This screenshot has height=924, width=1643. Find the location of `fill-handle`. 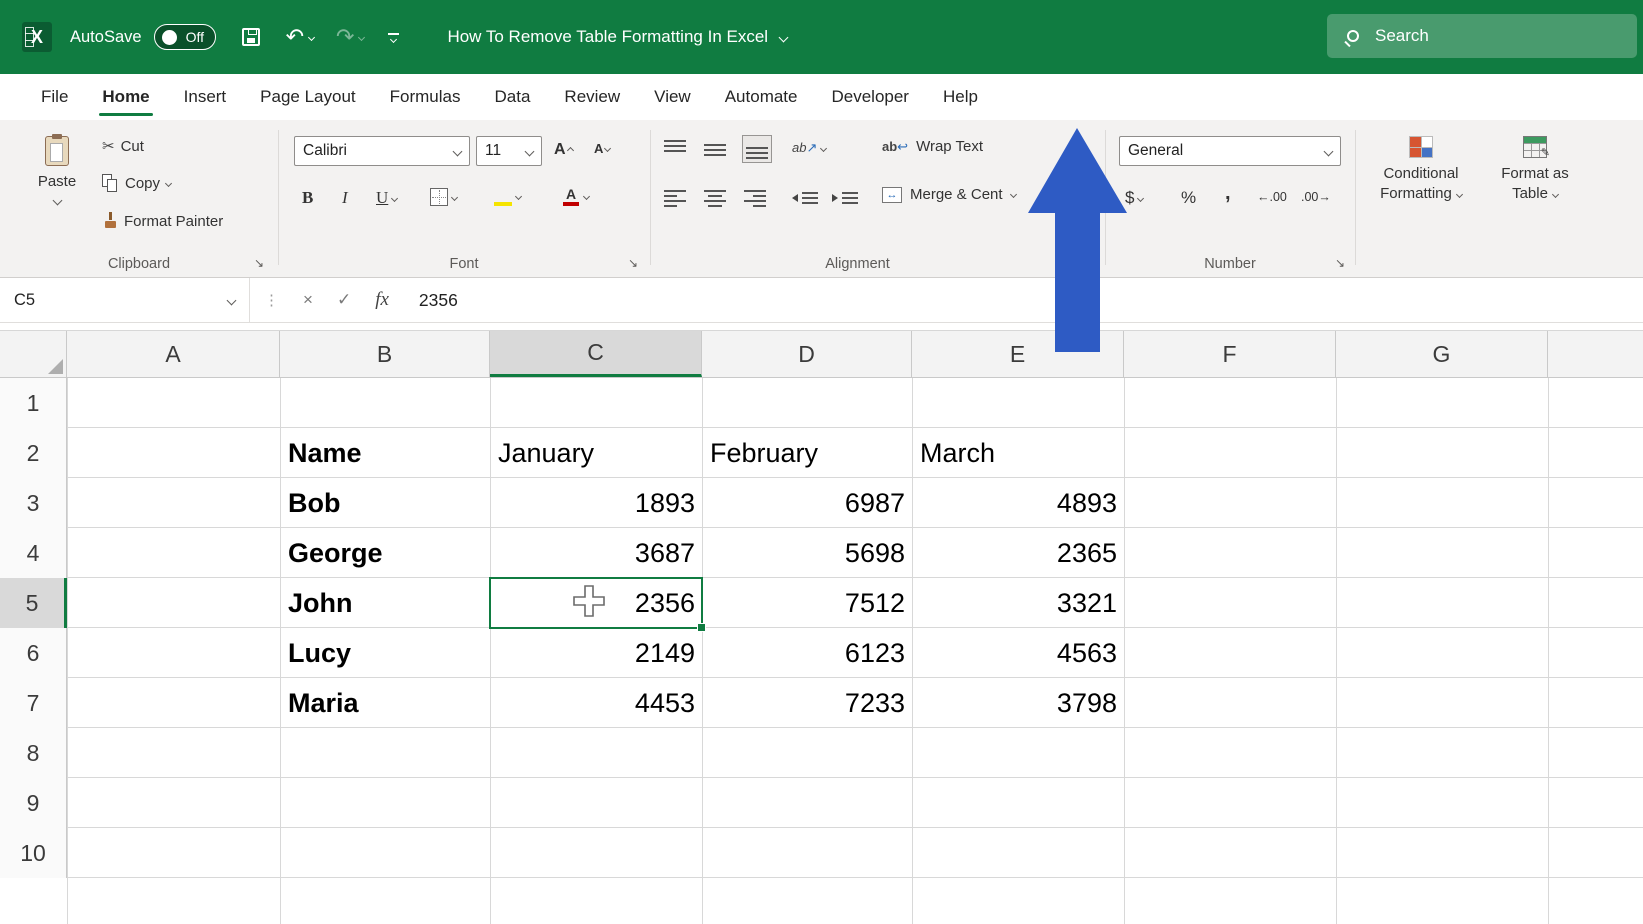

fill-handle is located at coordinates (701, 627).